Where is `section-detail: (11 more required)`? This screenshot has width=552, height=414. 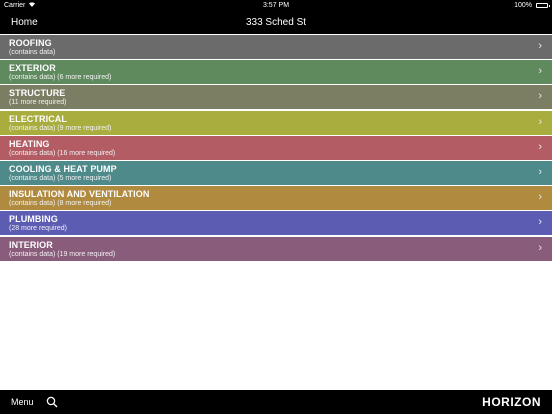 section-detail: (11 more required) is located at coordinates (38, 103).